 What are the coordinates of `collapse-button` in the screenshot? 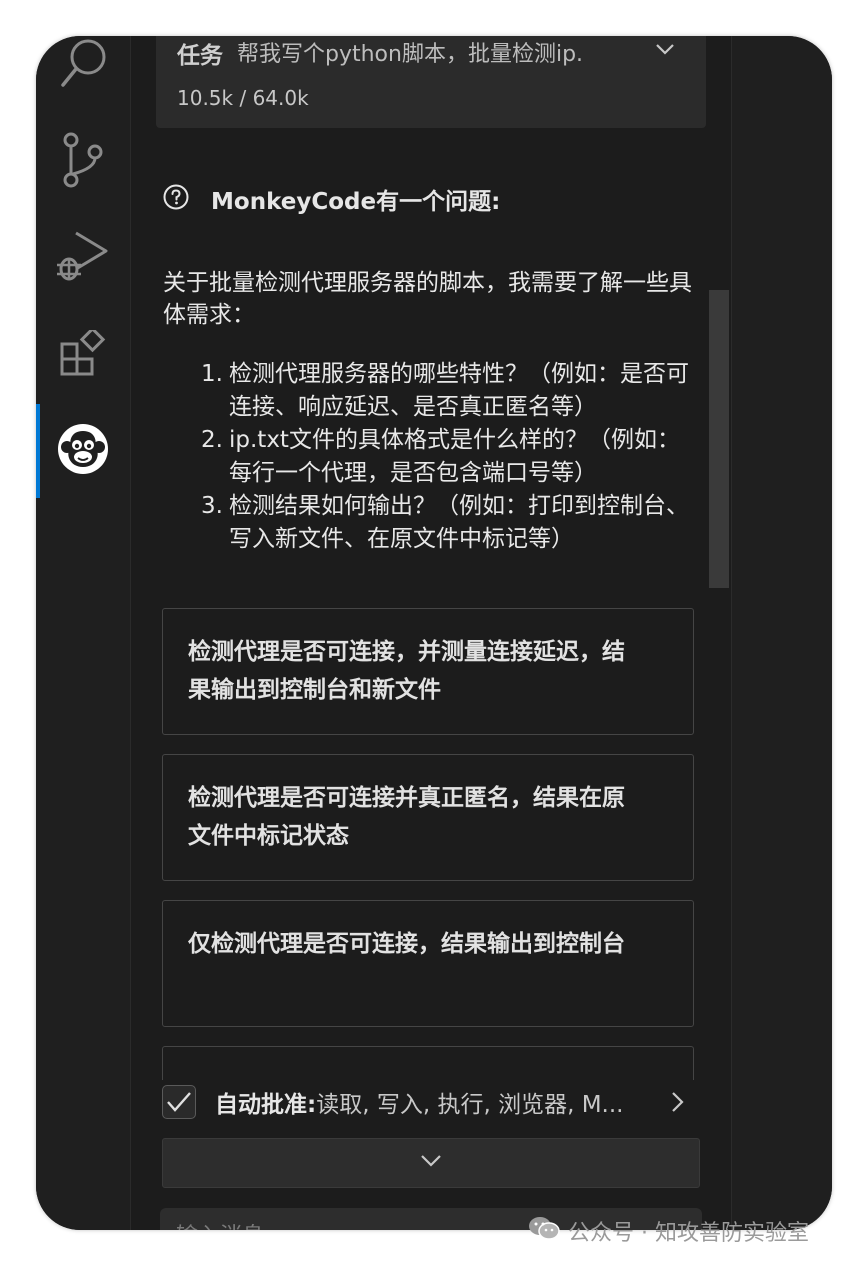 It's located at (431, 1163).